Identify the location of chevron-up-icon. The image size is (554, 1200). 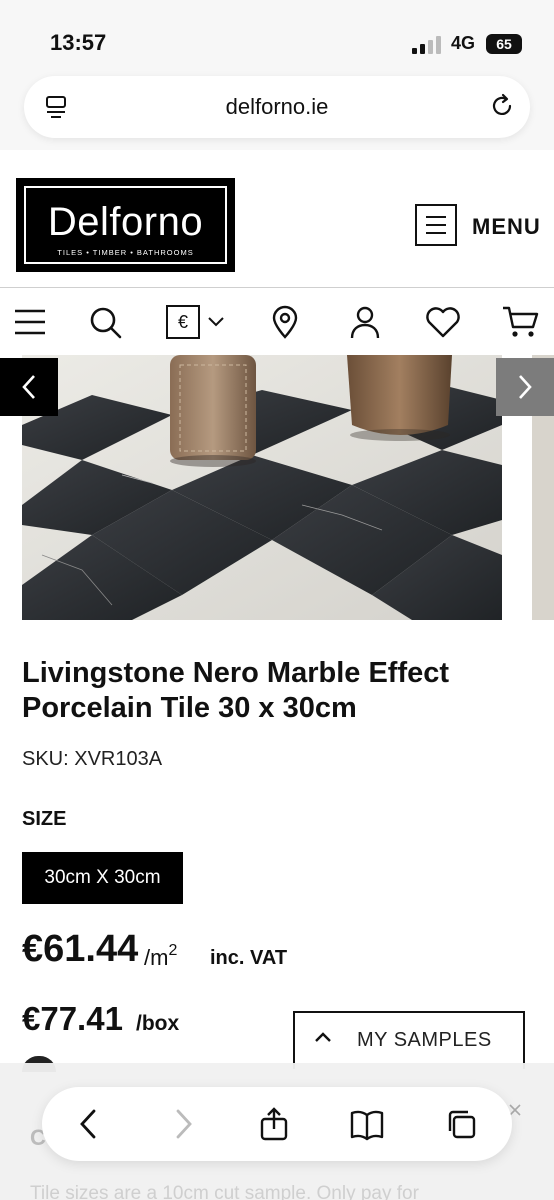
(323, 1037).